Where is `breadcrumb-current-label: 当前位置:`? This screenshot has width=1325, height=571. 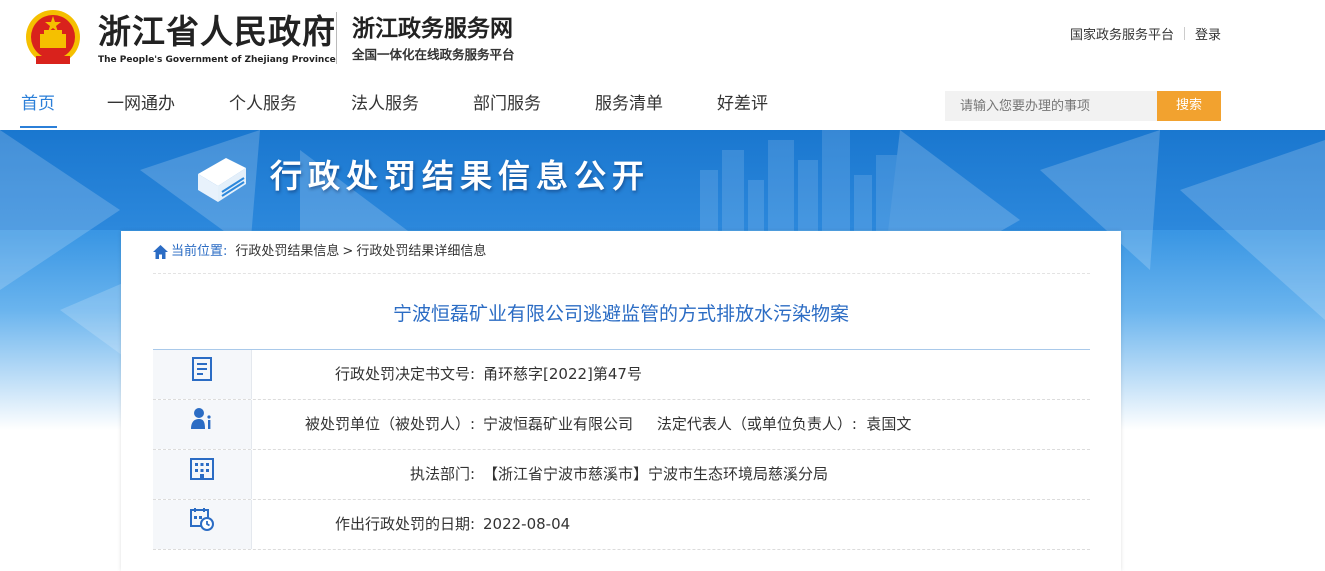 breadcrumb-current-label: 当前位置: is located at coordinates (199, 251).